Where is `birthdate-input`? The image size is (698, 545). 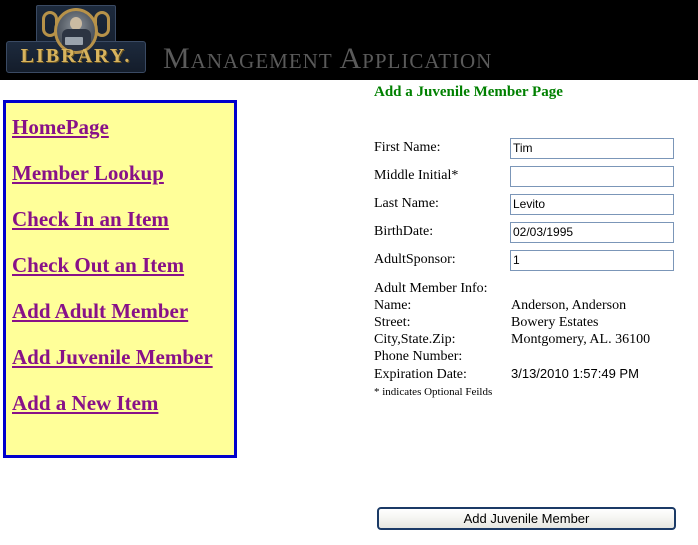 birthdate-input is located at coordinates (592, 232).